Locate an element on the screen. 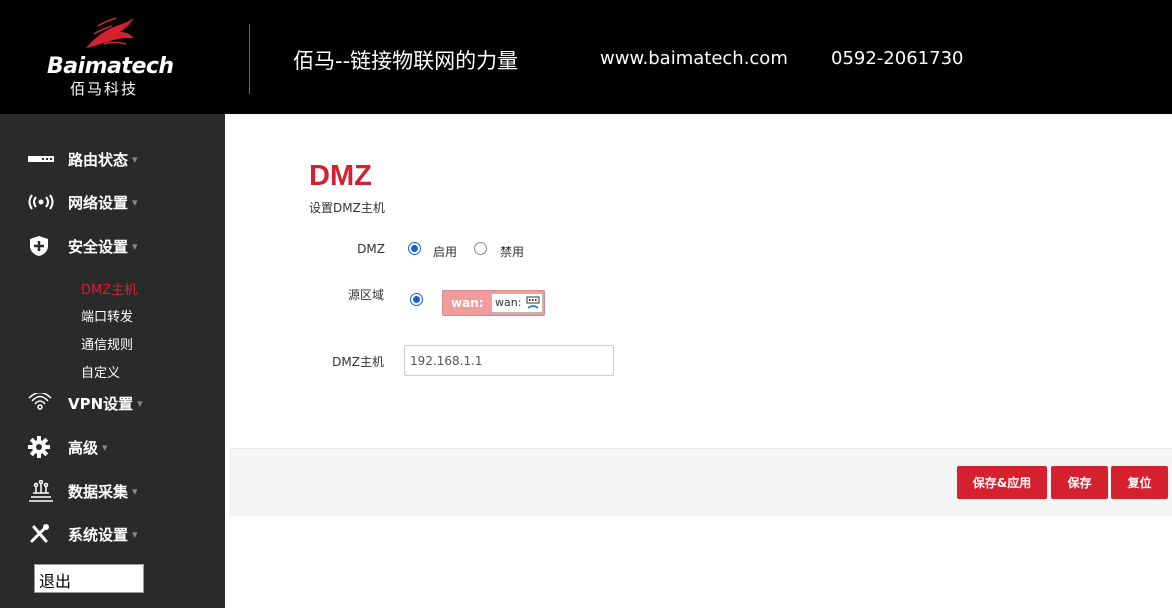 The height and width of the screenshot is (608, 1172). page-description: 设置DMZ主机 is located at coordinates (347, 208).